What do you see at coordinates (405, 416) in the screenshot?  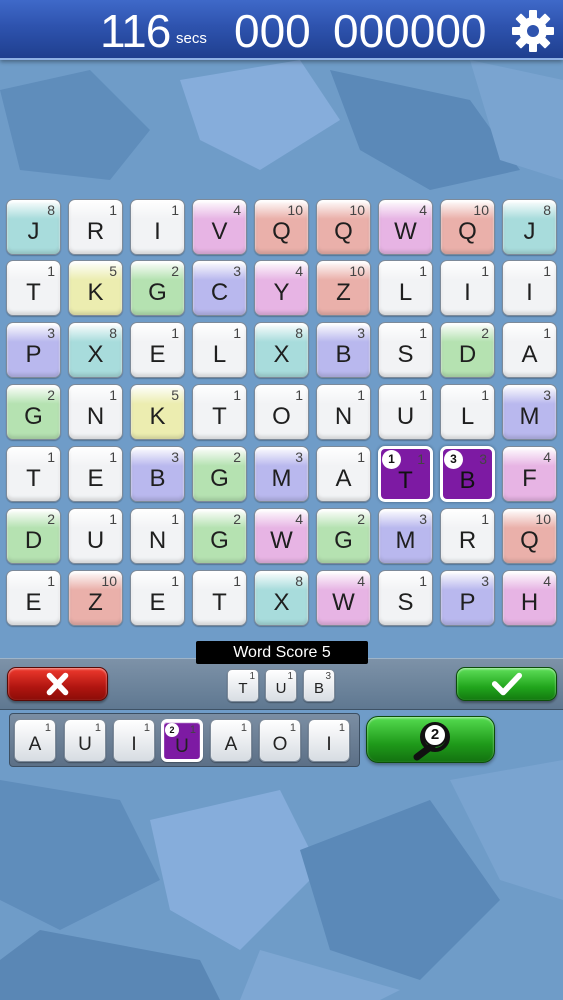 I see `tile-letter: U` at bounding box center [405, 416].